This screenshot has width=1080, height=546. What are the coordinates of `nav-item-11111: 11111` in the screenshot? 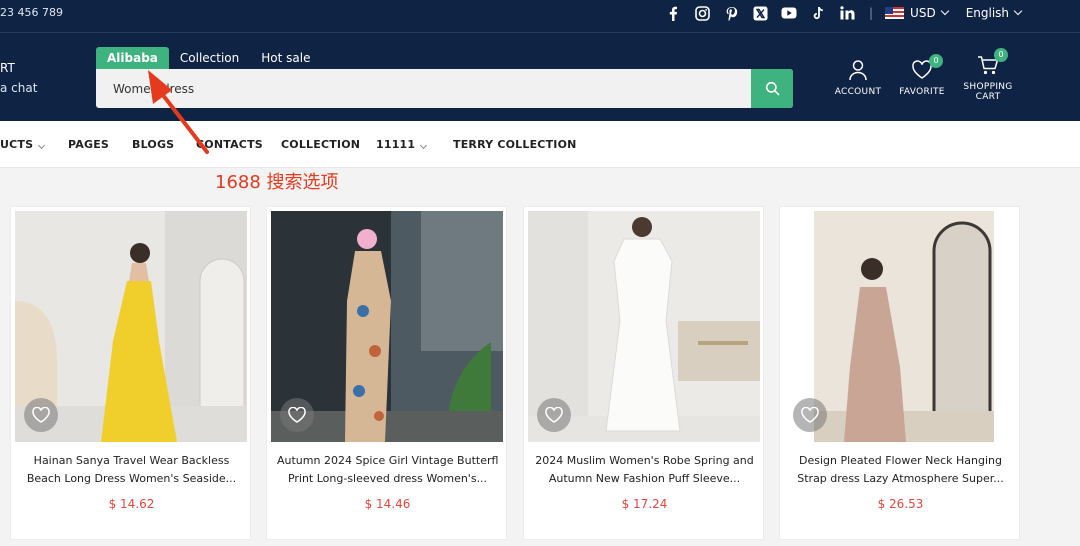 It's located at (402, 144).